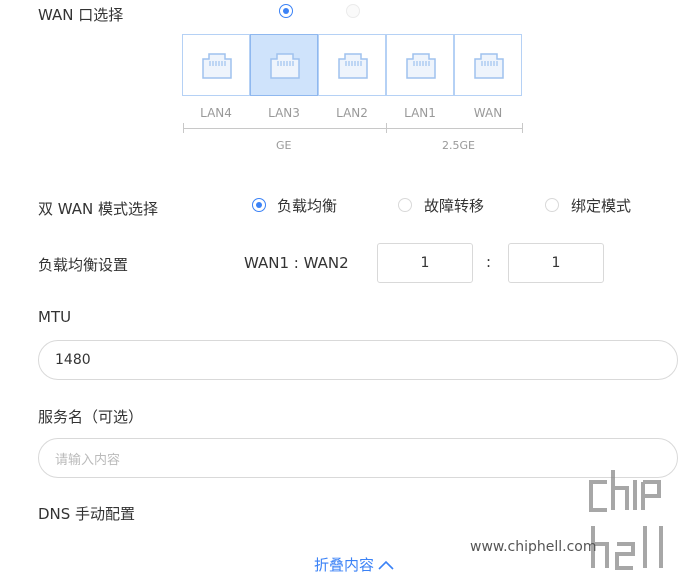 The width and height of the screenshot is (697, 583). I want to click on port-label-lan1: LAN1, so click(420, 113).